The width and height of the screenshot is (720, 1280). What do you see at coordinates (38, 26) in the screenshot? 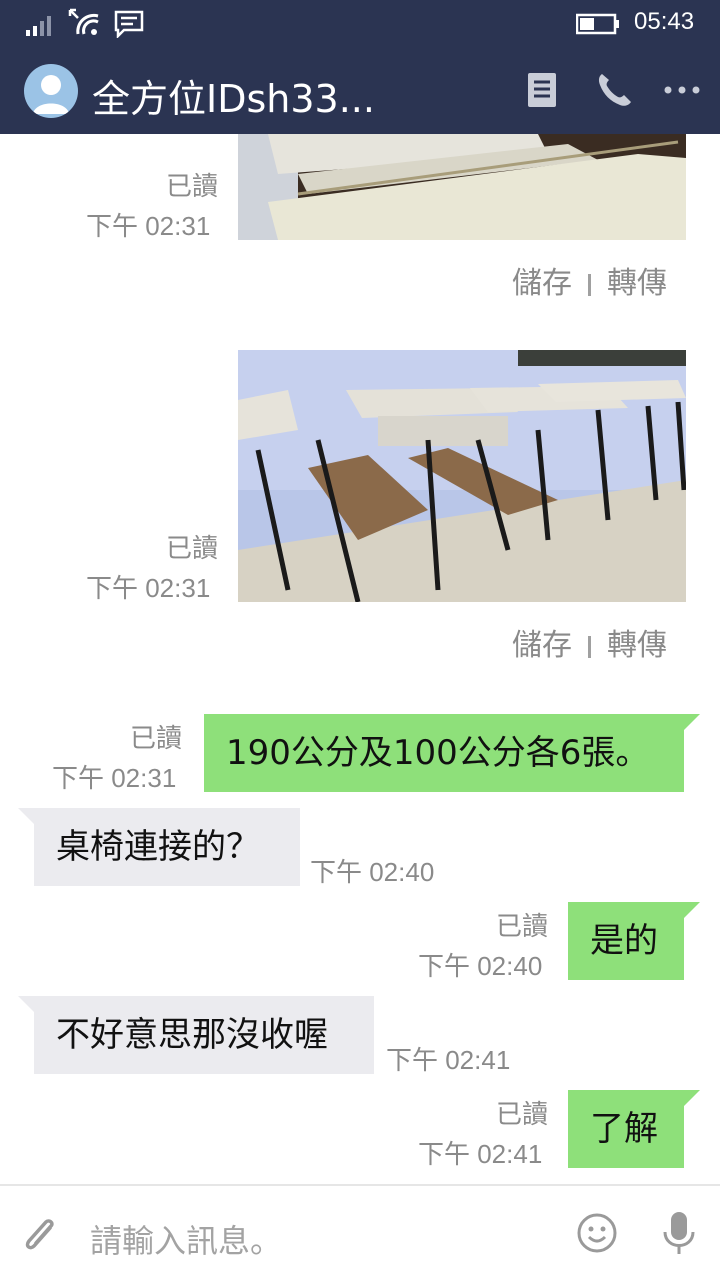
I see `signal-icon` at bounding box center [38, 26].